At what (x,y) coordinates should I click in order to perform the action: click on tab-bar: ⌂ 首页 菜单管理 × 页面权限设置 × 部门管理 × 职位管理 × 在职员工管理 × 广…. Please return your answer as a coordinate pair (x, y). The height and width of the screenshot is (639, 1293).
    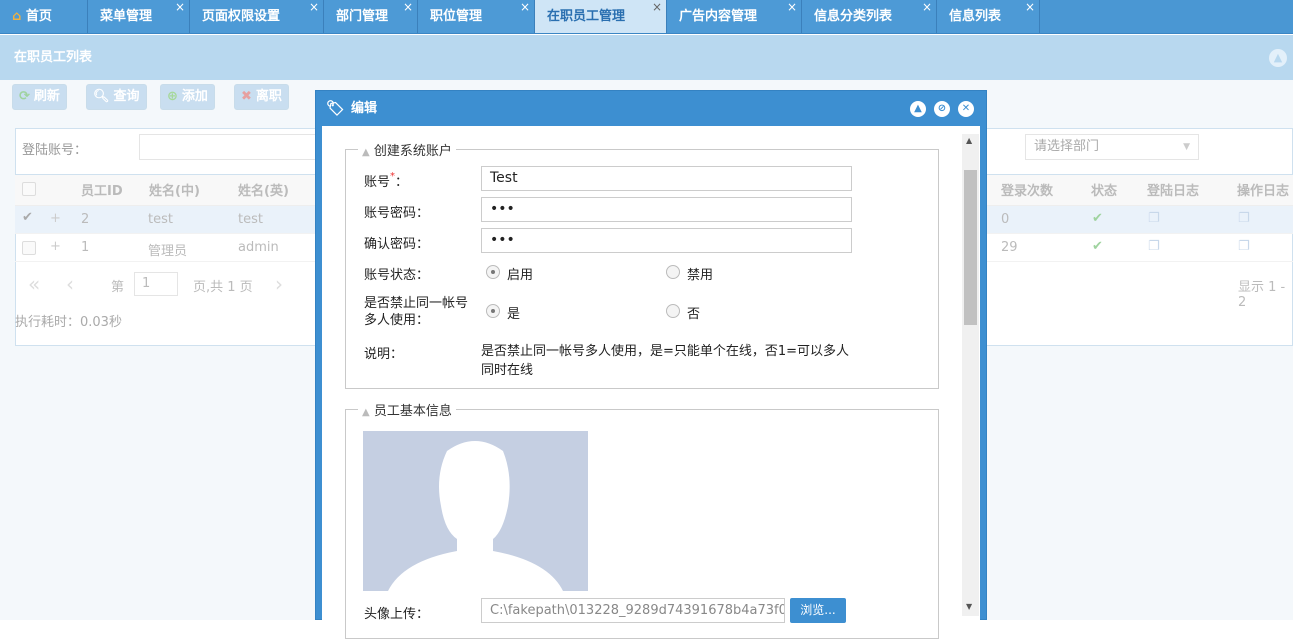
    Looking at the image, I should click on (646, 17).